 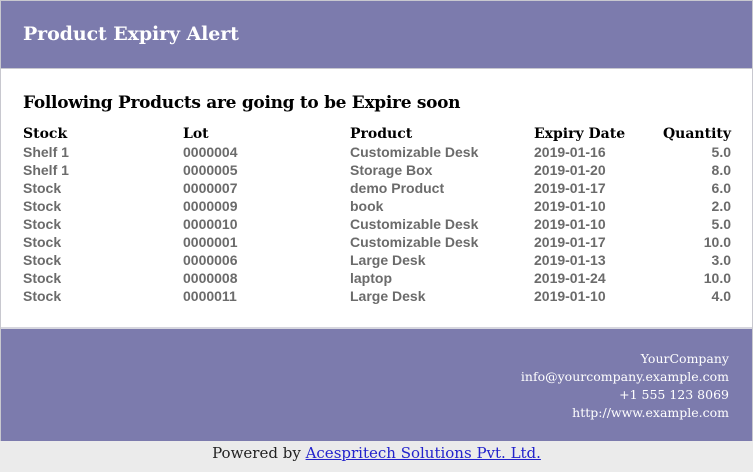 What do you see at coordinates (650, 412) in the screenshot?
I see `company-website: http://www.example.com` at bounding box center [650, 412].